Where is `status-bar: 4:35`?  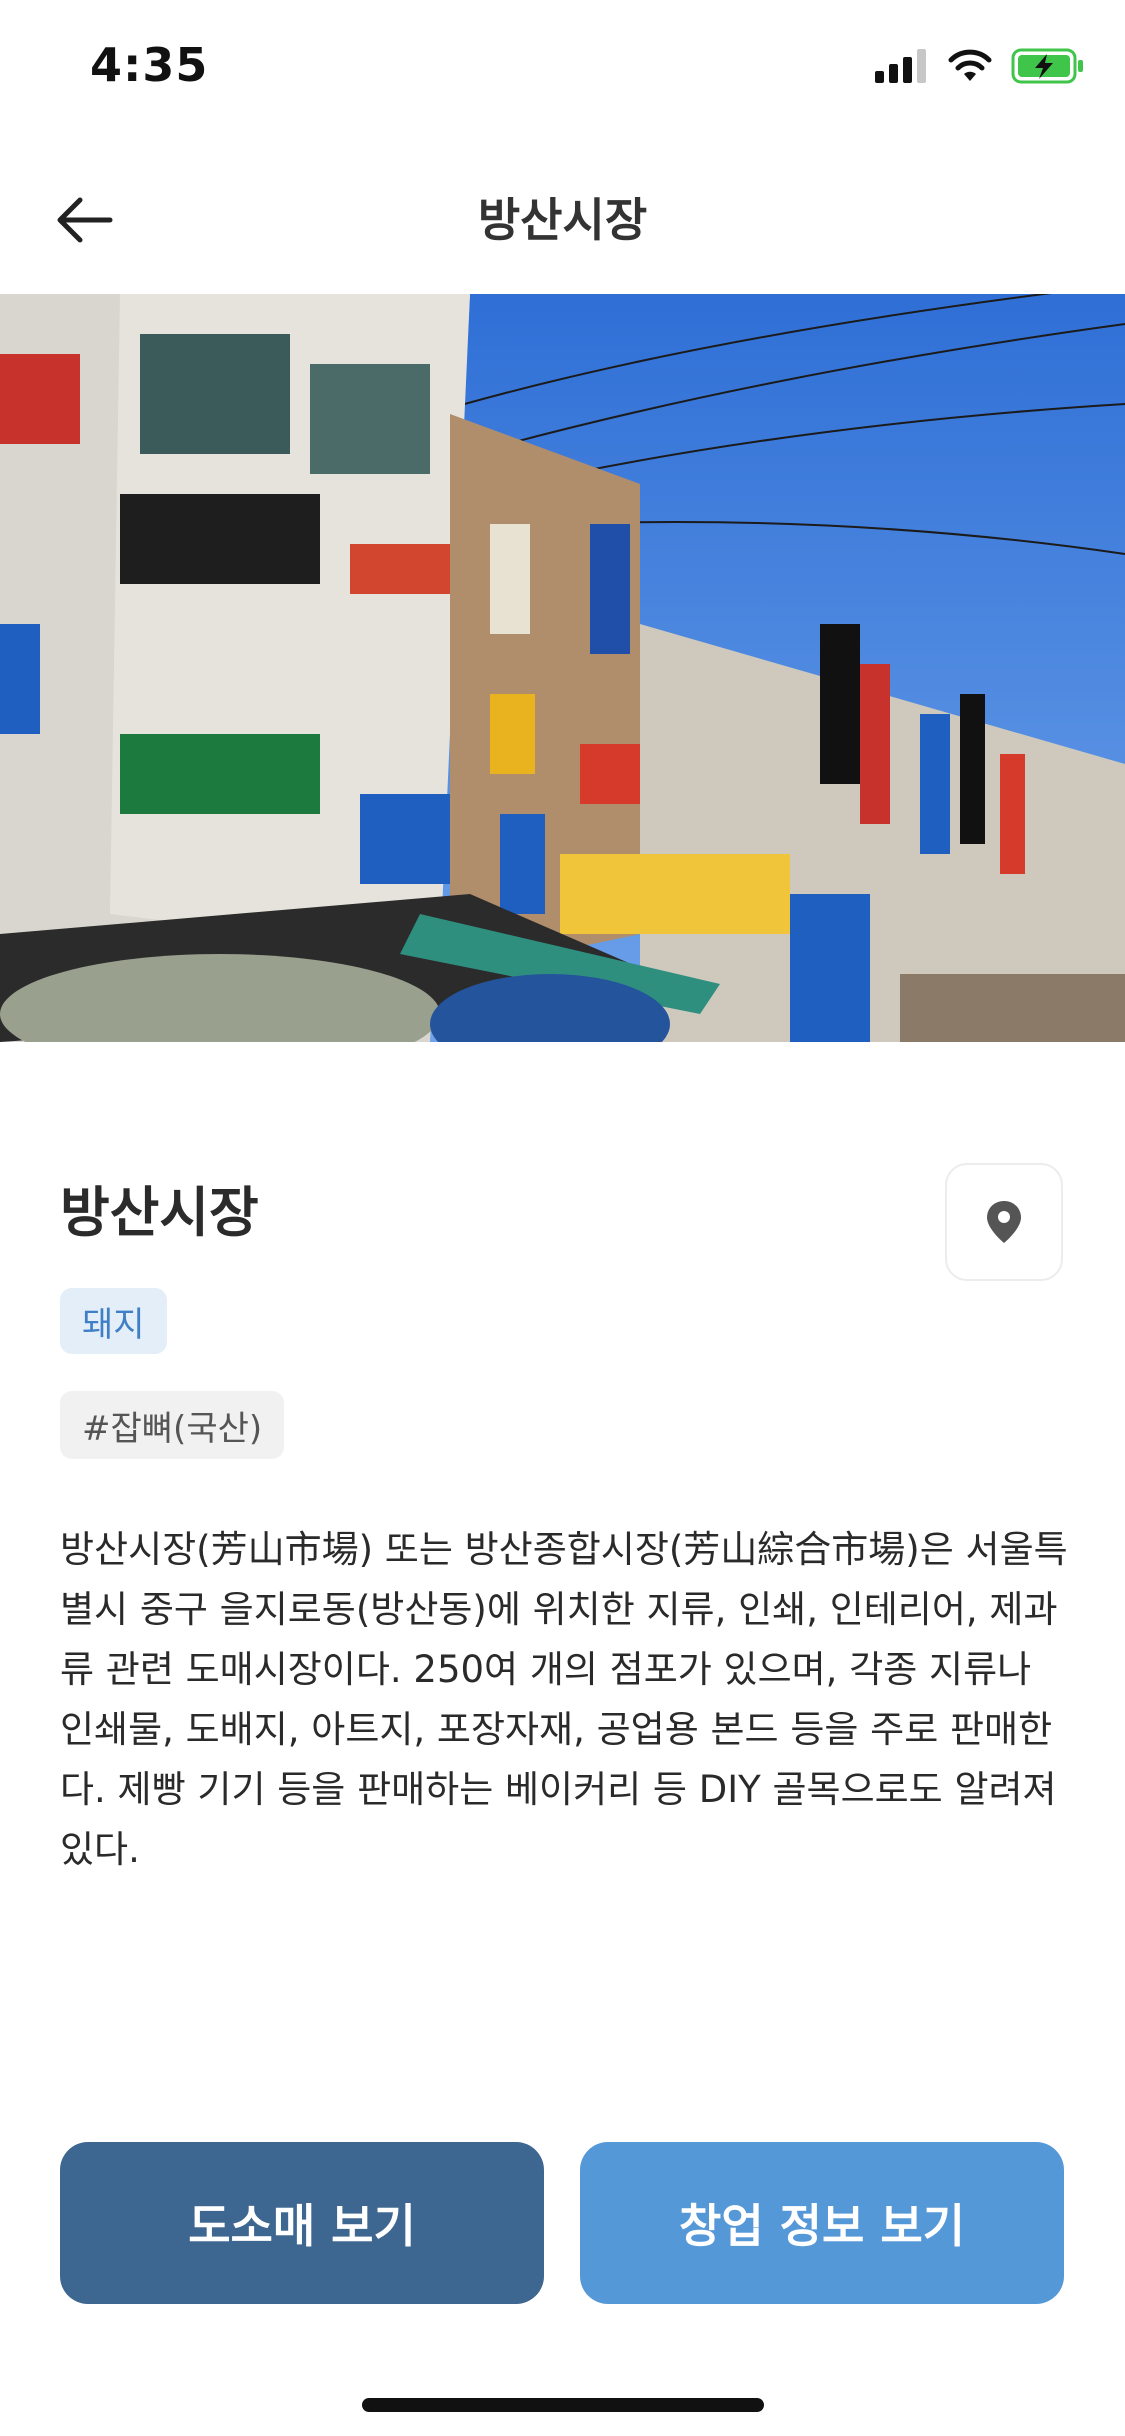 status-bar: 4:35 is located at coordinates (562, 70).